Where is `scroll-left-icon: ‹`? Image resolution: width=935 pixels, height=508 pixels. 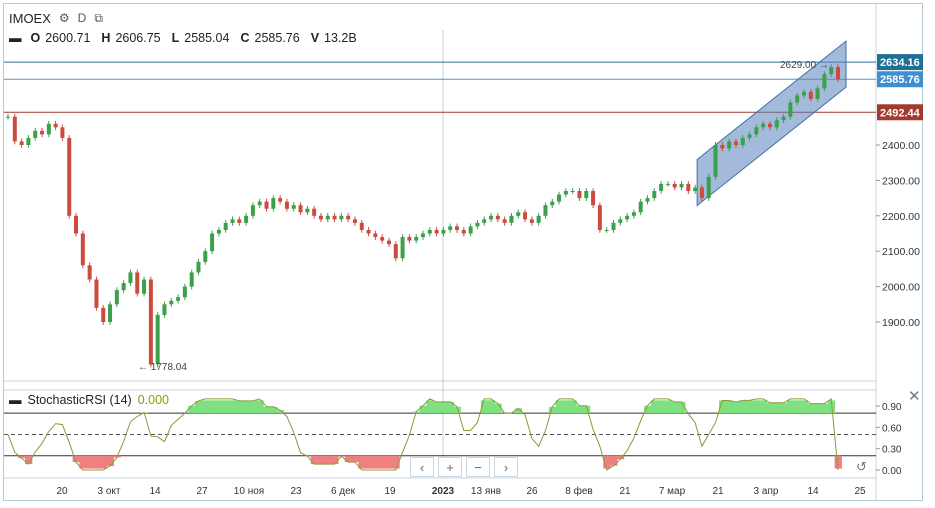 scroll-left-icon: ‹ is located at coordinates (422, 467).